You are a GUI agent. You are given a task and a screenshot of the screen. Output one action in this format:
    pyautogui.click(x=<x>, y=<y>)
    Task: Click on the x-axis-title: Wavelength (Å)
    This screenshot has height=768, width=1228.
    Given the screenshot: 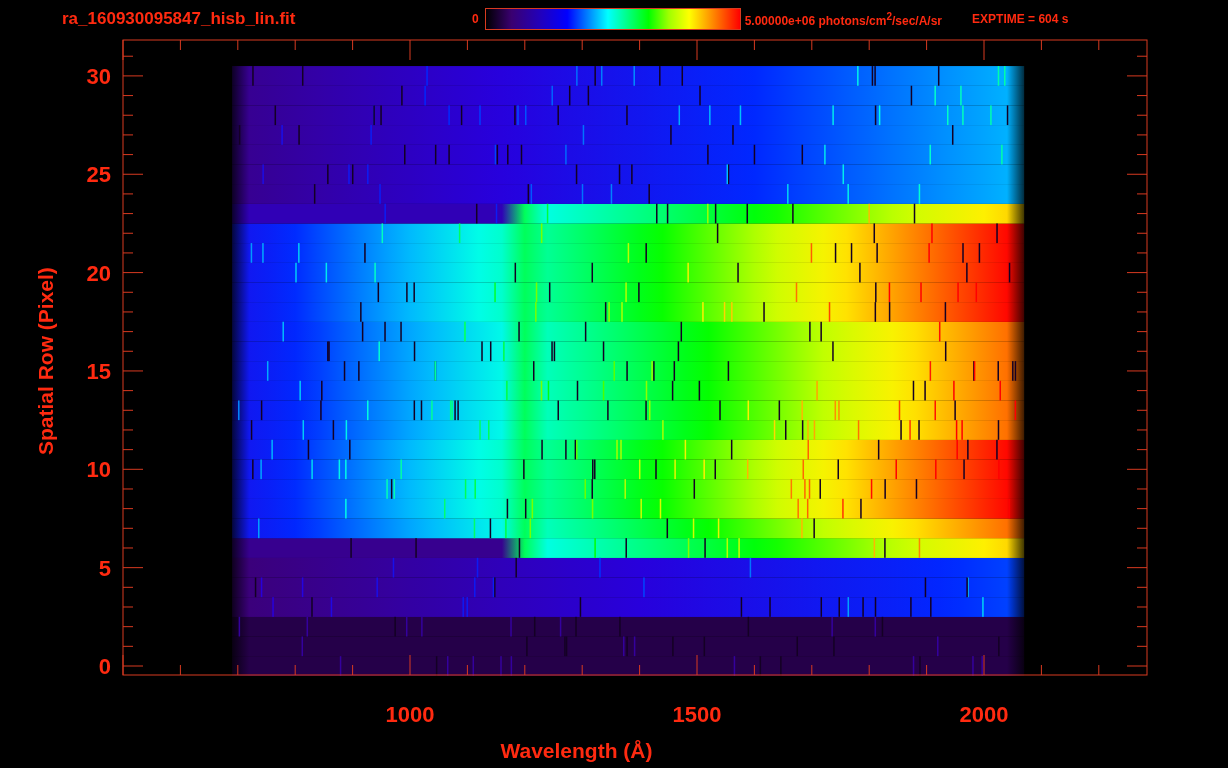 What is the action you would take?
    pyautogui.click(x=576, y=750)
    